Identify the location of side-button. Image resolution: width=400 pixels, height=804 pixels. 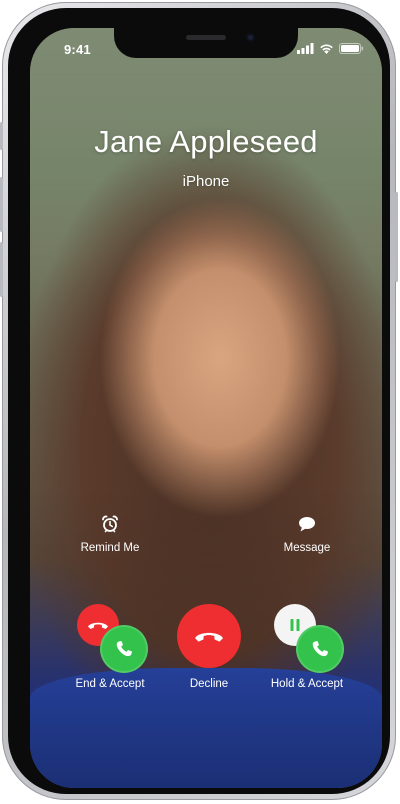
(396, 237).